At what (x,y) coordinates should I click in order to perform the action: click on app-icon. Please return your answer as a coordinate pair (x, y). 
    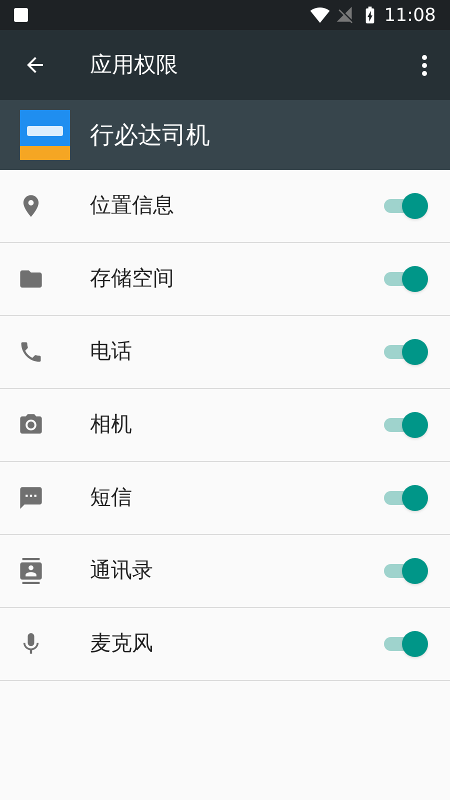
    Looking at the image, I should click on (45, 135).